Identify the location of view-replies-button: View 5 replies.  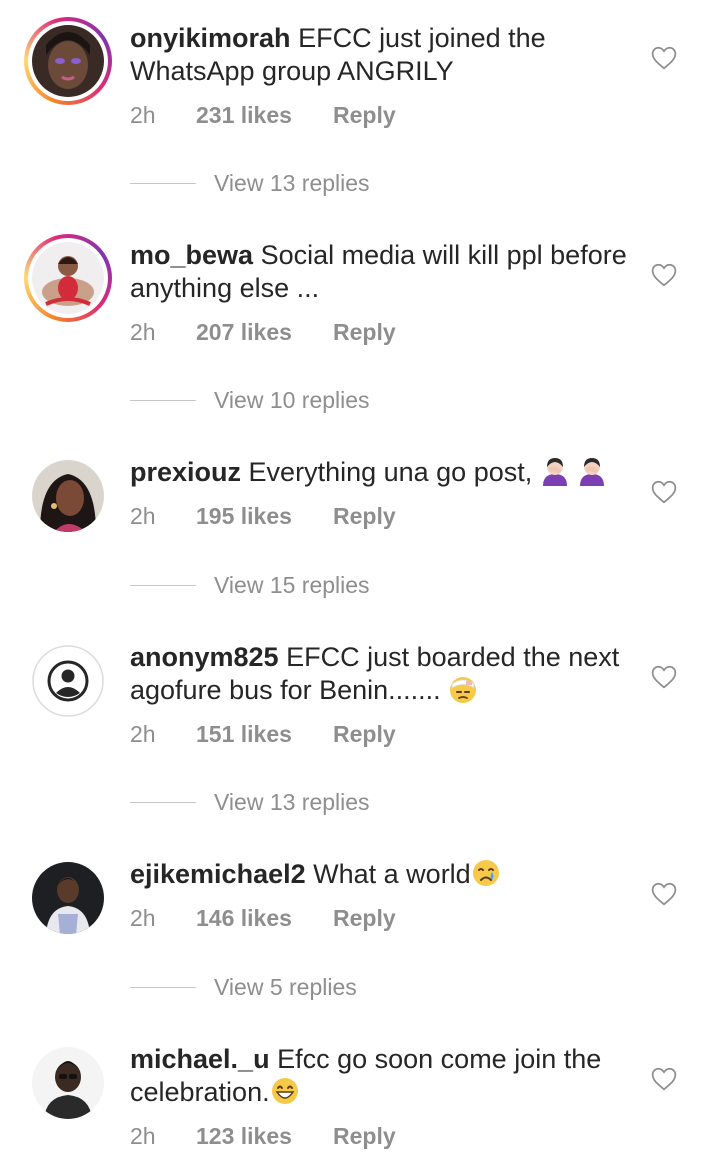
(243, 987).